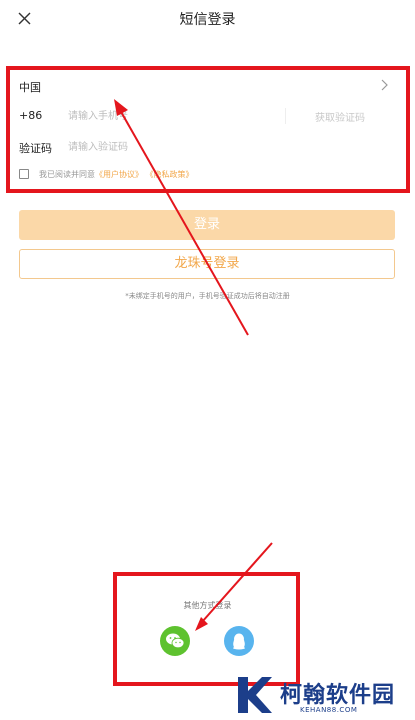  I want to click on phone-prefix: +86, so click(30, 115).